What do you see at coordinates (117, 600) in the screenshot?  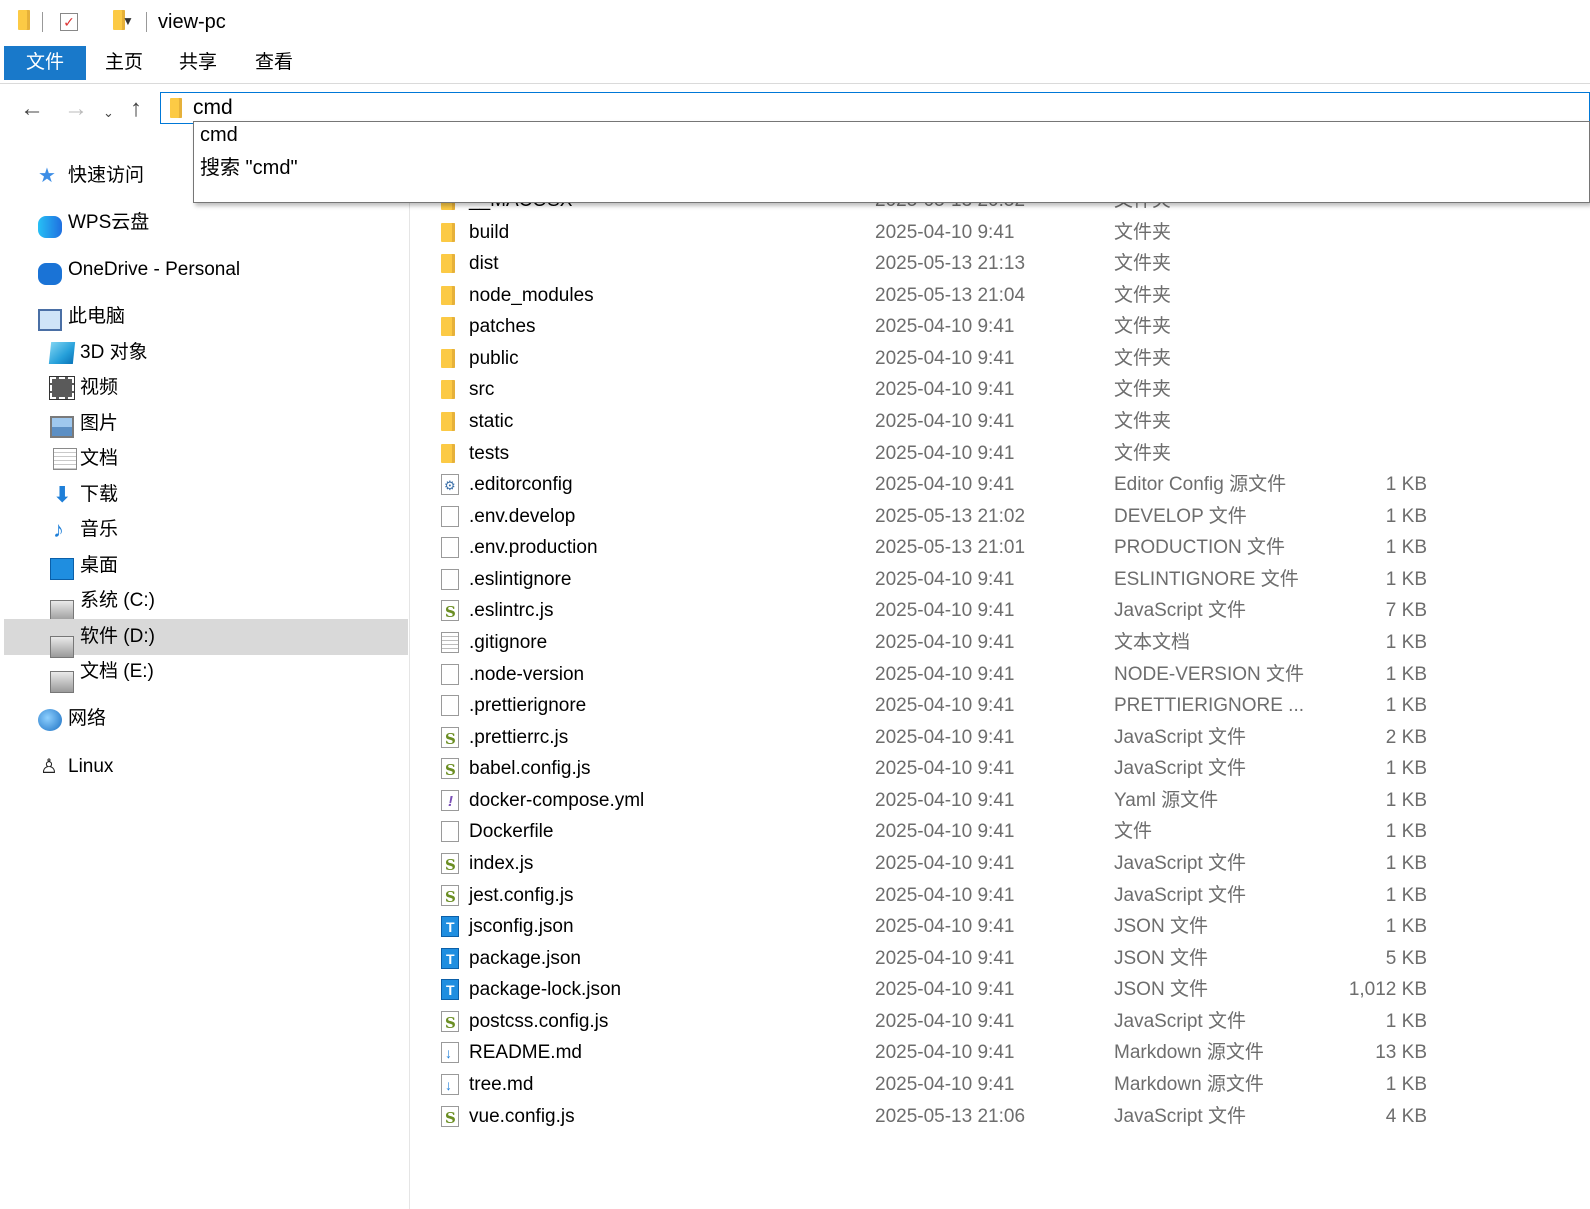 I see `sidebar-item-label: 系统 (C:)` at bounding box center [117, 600].